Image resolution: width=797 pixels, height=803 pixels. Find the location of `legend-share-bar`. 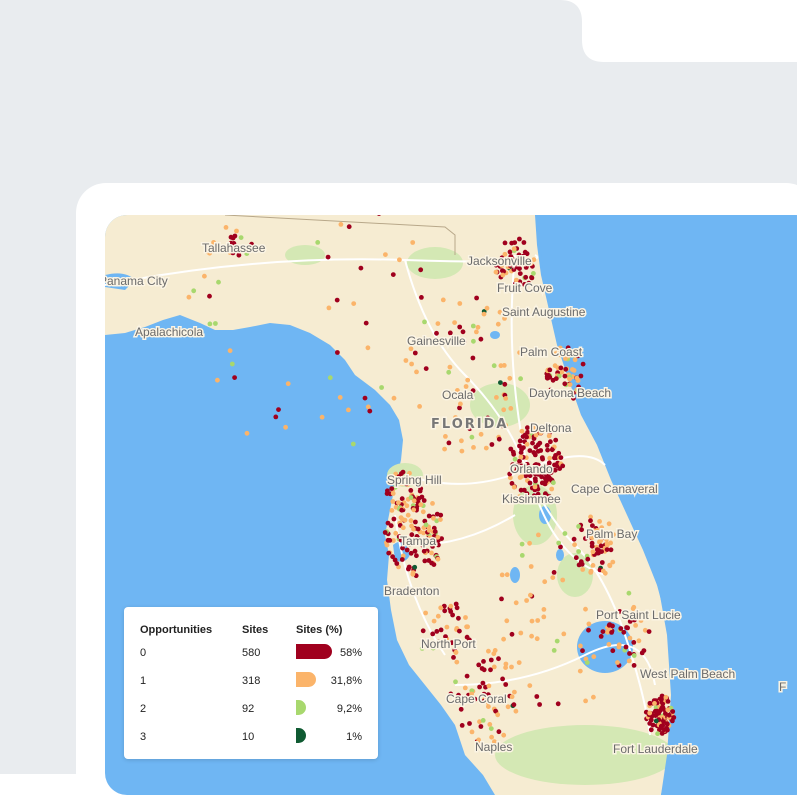

legend-share-bar is located at coordinates (301, 707).